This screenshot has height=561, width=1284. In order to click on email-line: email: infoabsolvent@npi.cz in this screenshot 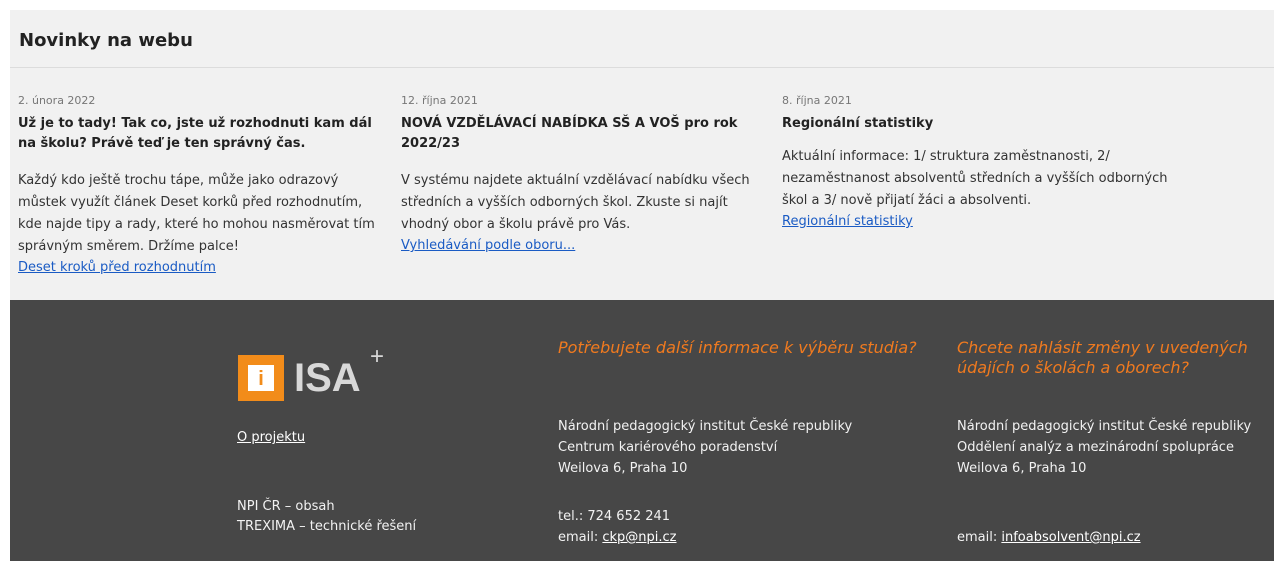, I will do `click(1049, 537)`.